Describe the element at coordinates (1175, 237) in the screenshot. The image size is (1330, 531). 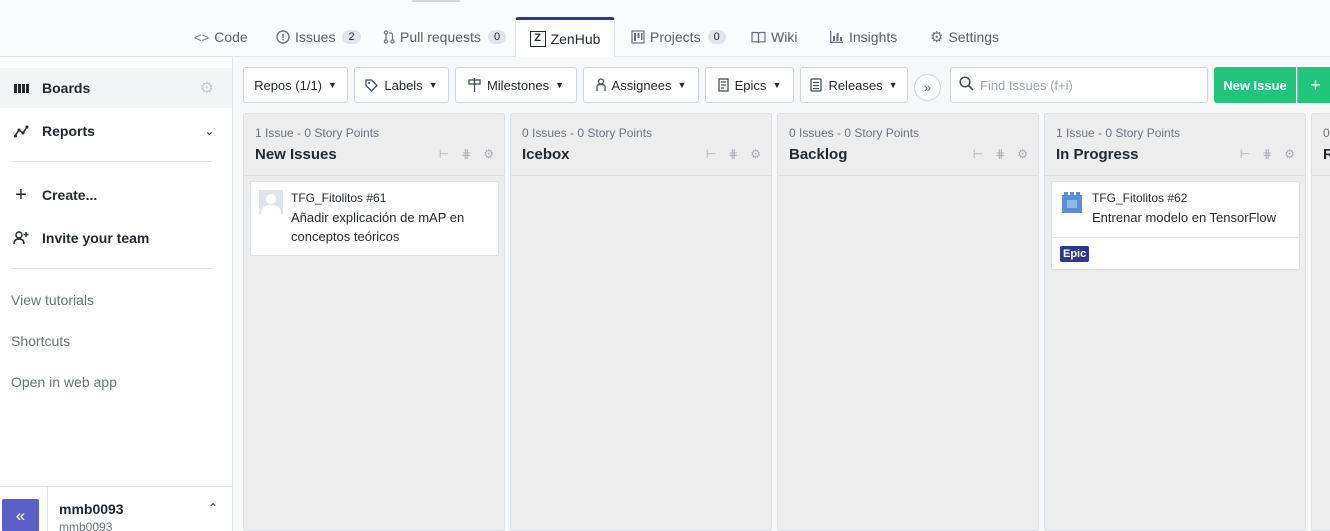
I see `card-divider` at that location.